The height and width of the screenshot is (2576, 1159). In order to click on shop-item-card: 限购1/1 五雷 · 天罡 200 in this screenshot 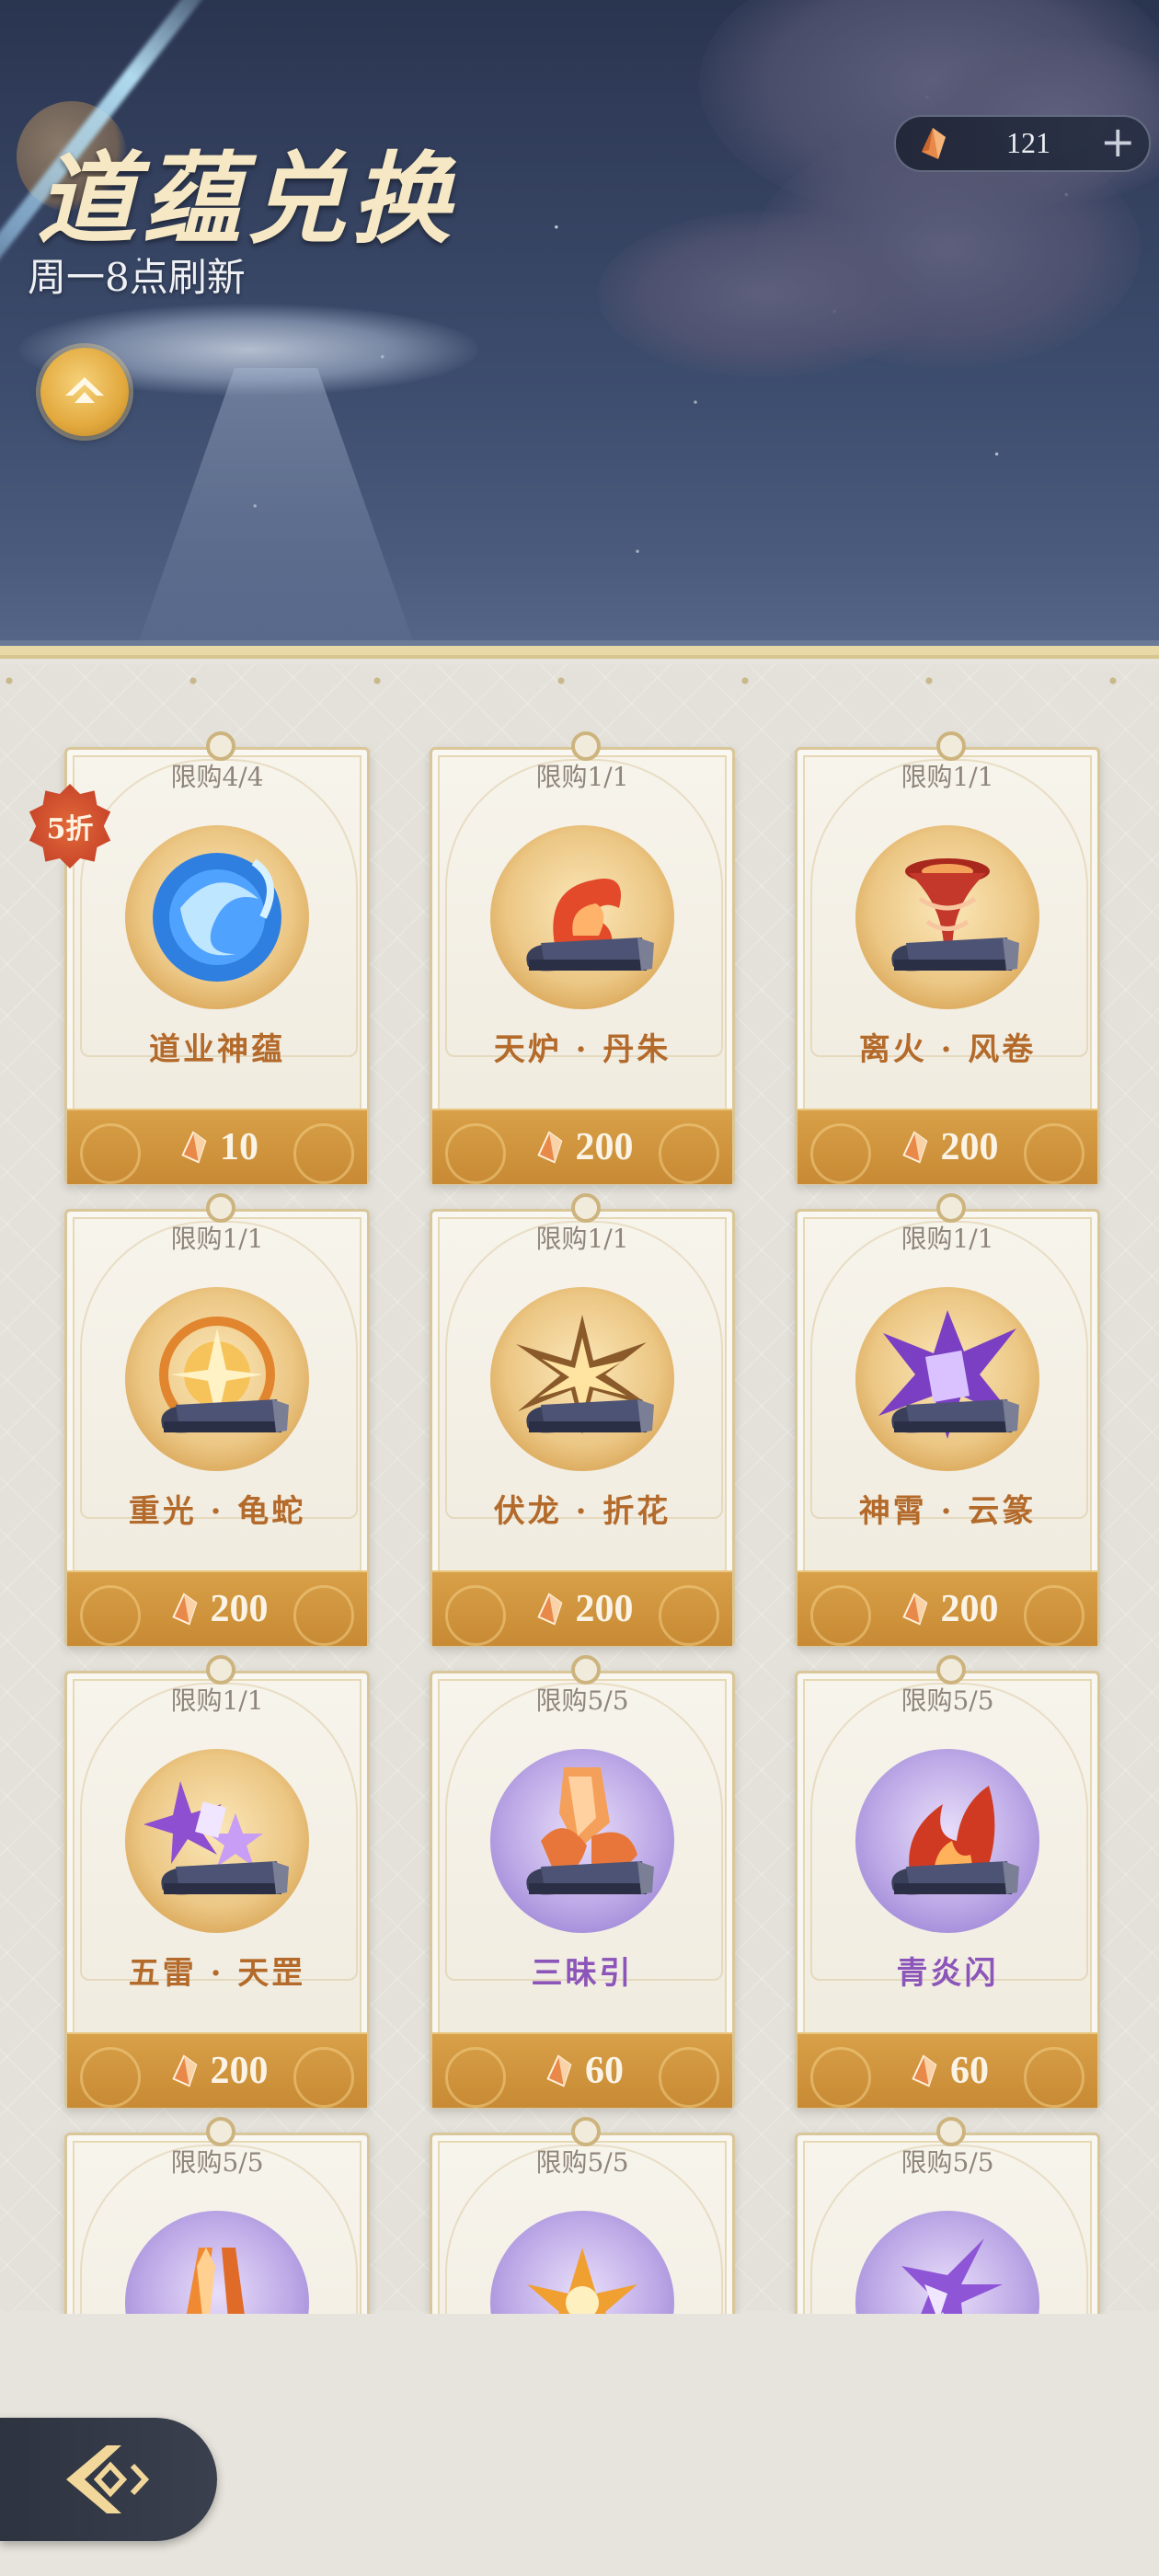, I will do `click(217, 1882)`.